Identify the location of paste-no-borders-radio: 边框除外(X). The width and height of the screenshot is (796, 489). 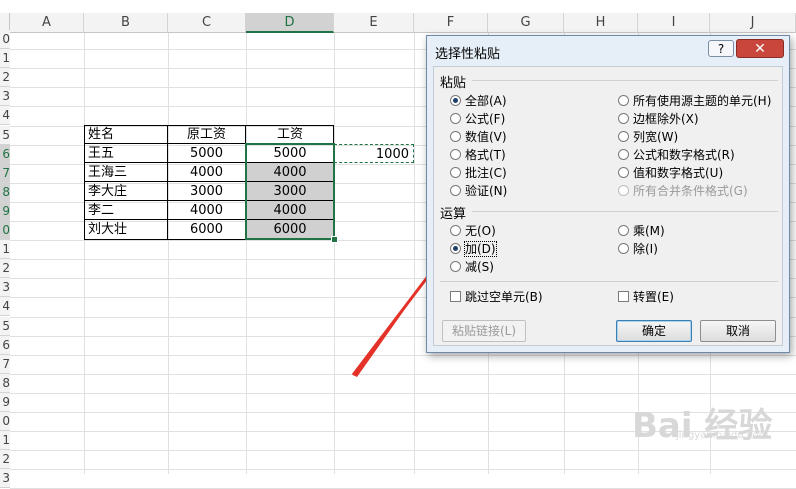
(658, 119).